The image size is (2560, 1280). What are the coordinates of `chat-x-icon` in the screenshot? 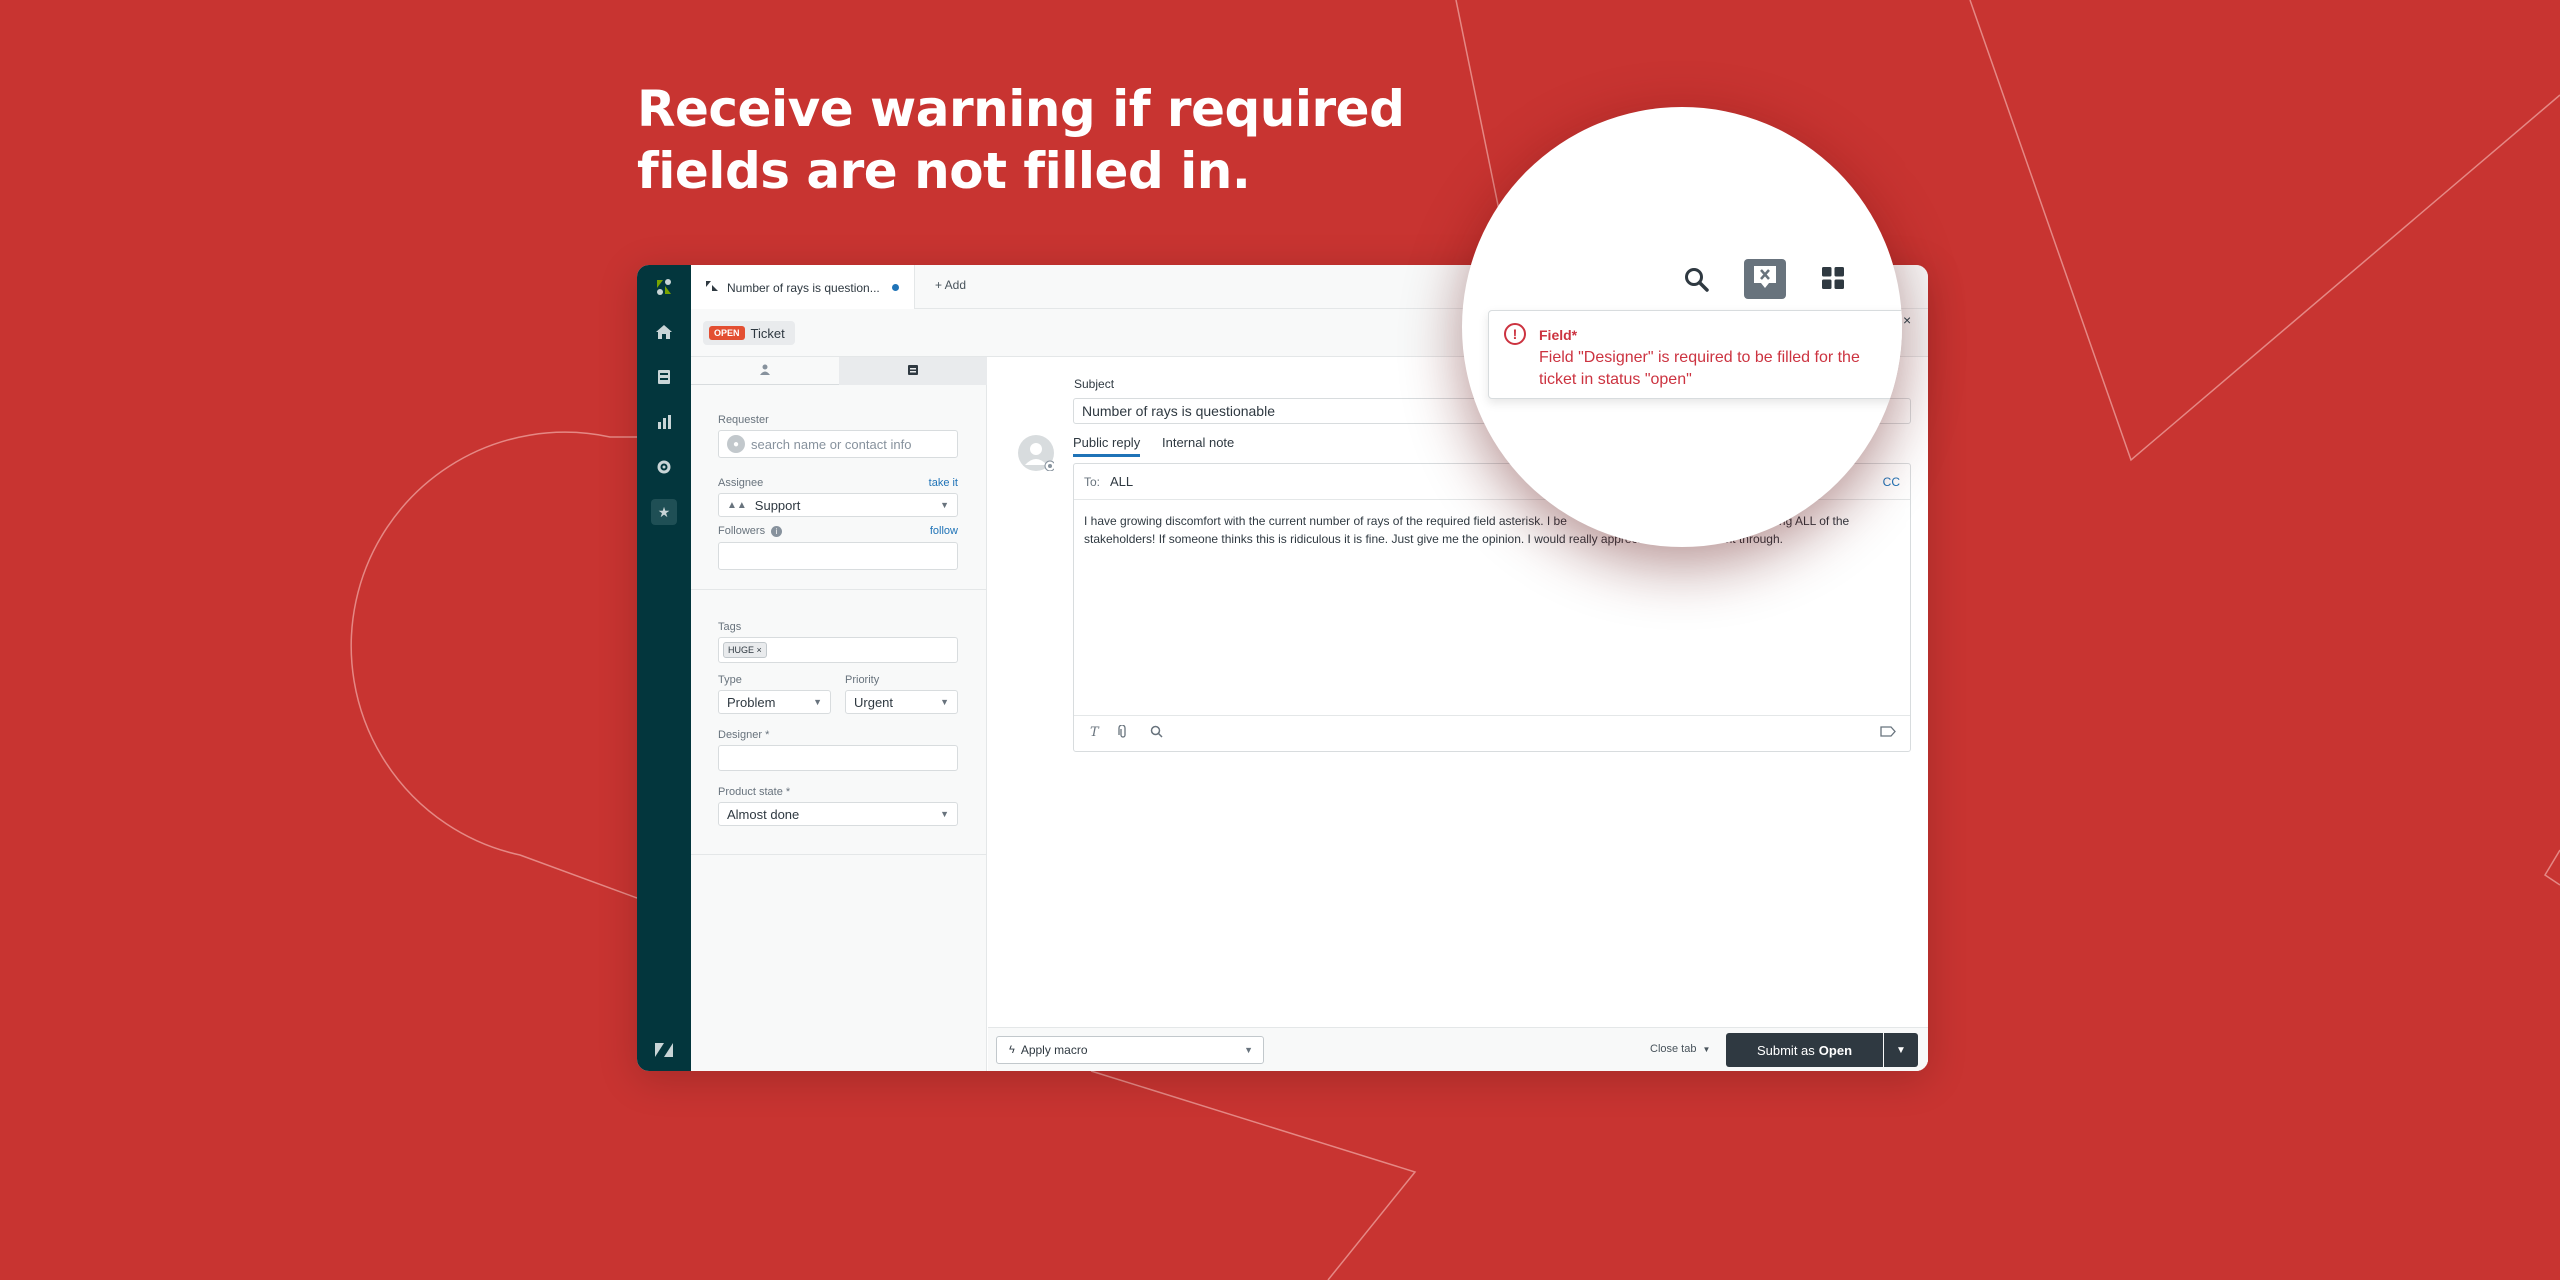 It's located at (1765, 279).